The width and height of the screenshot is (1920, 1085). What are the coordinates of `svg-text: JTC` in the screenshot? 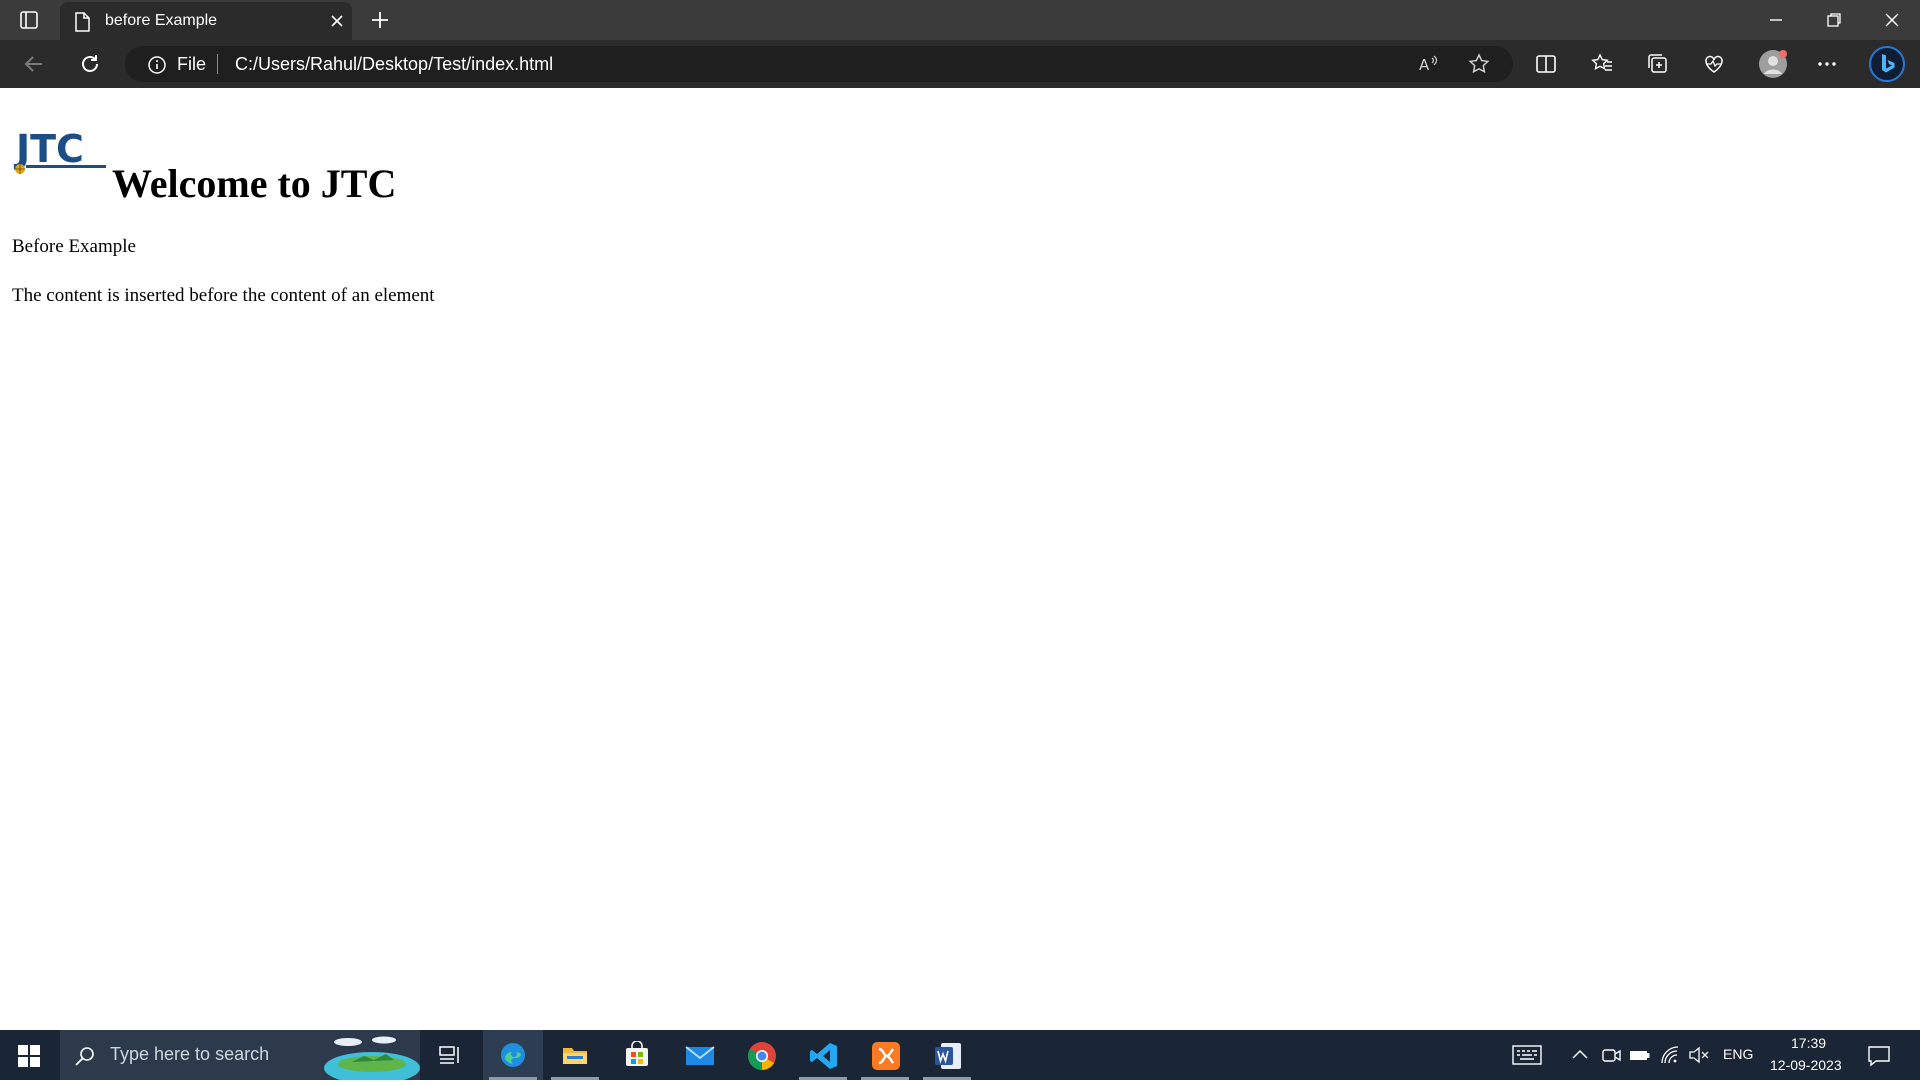 It's located at (48, 149).